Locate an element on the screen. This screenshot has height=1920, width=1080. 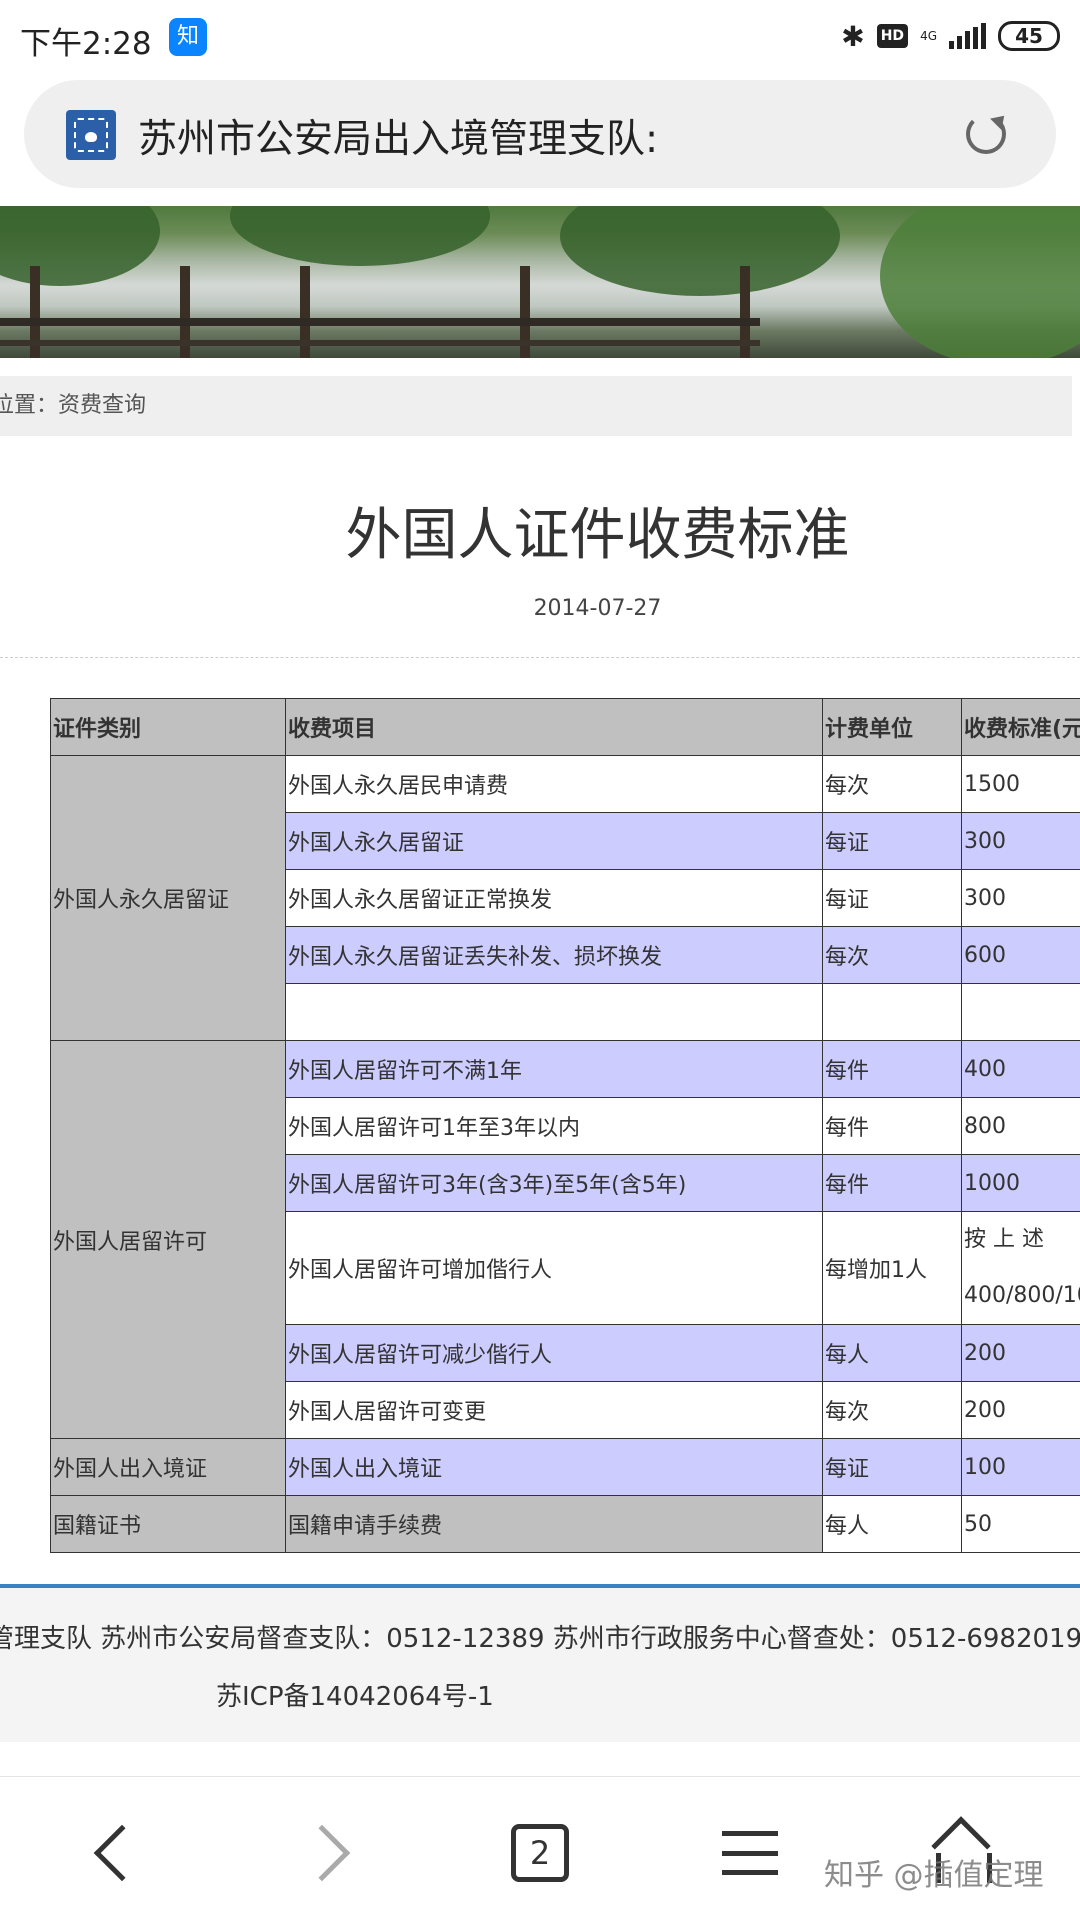
fee-cell: 按 上 述 400/800/1000 is located at coordinates (1020, 1268).